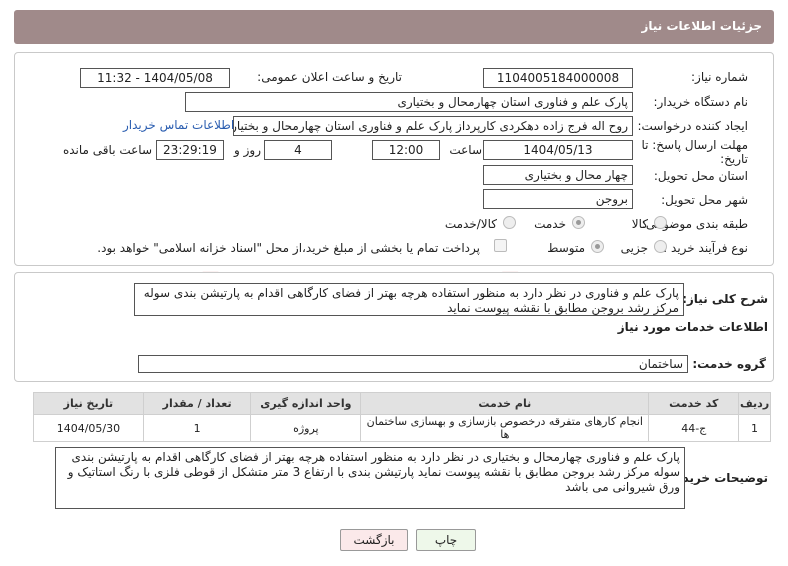  Describe the element at coordinates (446, 540) in the screenshot. I see `print-button: چاپ` at that location.